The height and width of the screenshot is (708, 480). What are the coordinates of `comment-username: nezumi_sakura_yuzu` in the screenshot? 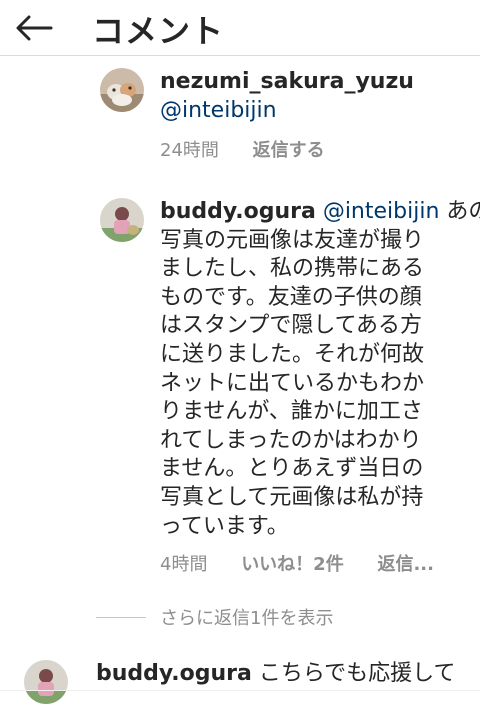 It's located at (287, 82).